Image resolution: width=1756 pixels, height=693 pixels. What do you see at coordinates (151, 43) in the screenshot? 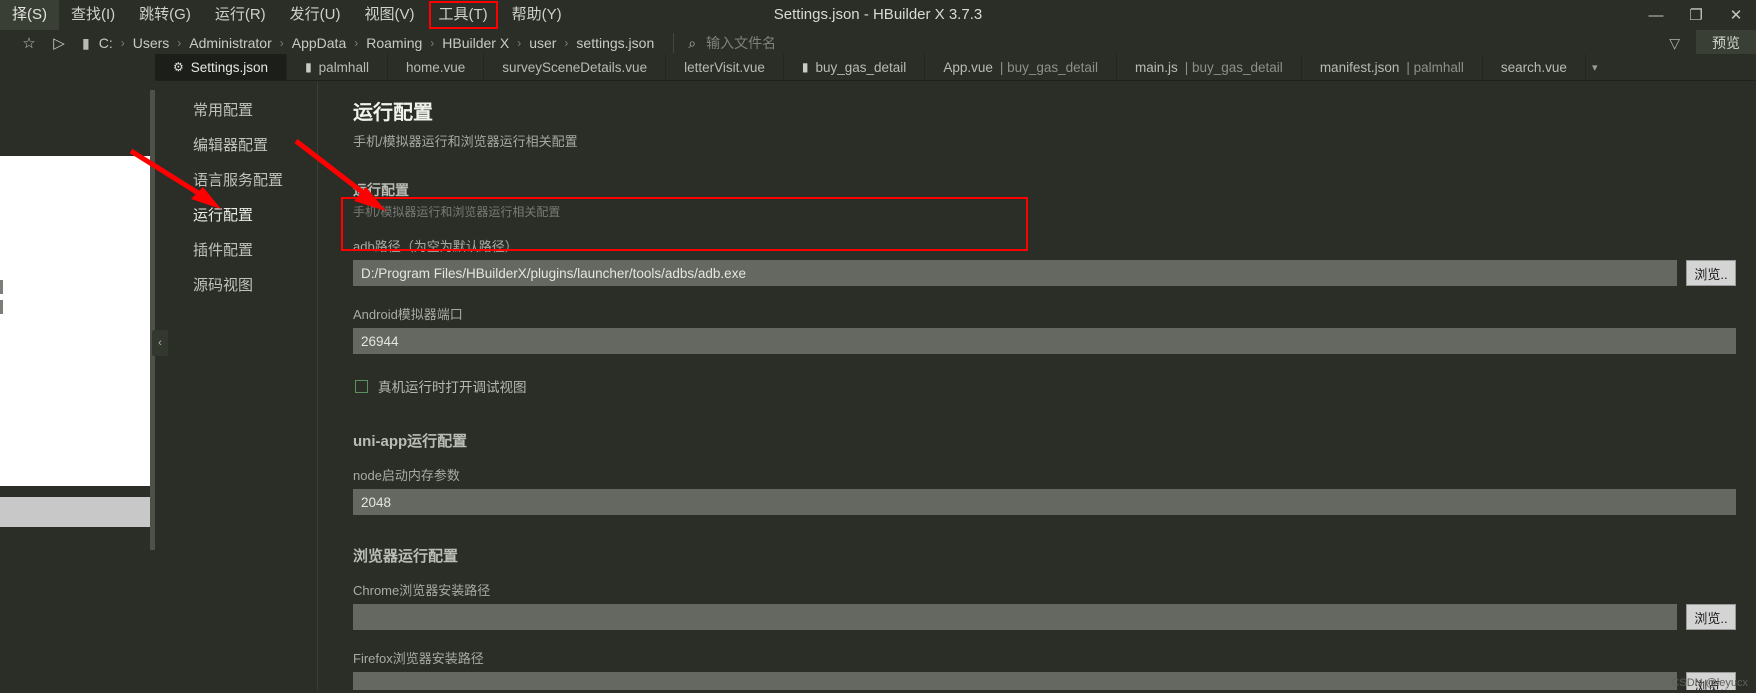
I see `breadcrumb-item-1: Users` at bounding box center [151, 43].